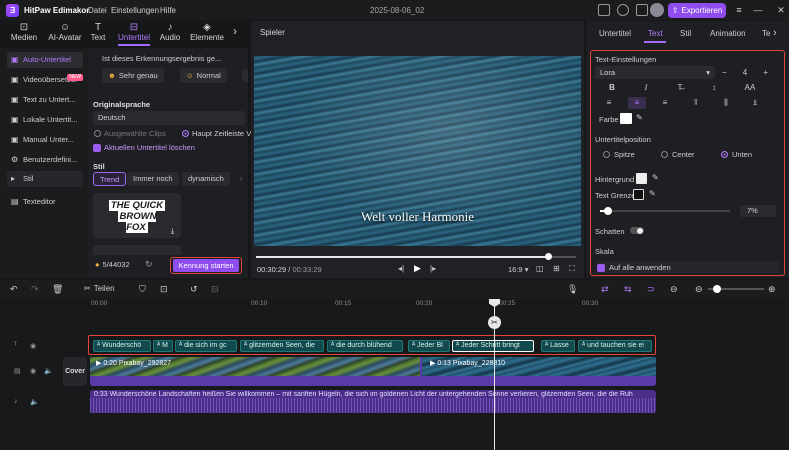 This screenshot has width=789, height=450. Describe the element at coordinates (651, 289) in the screenshot. I see `magnet-icon: ⊃` at that location.